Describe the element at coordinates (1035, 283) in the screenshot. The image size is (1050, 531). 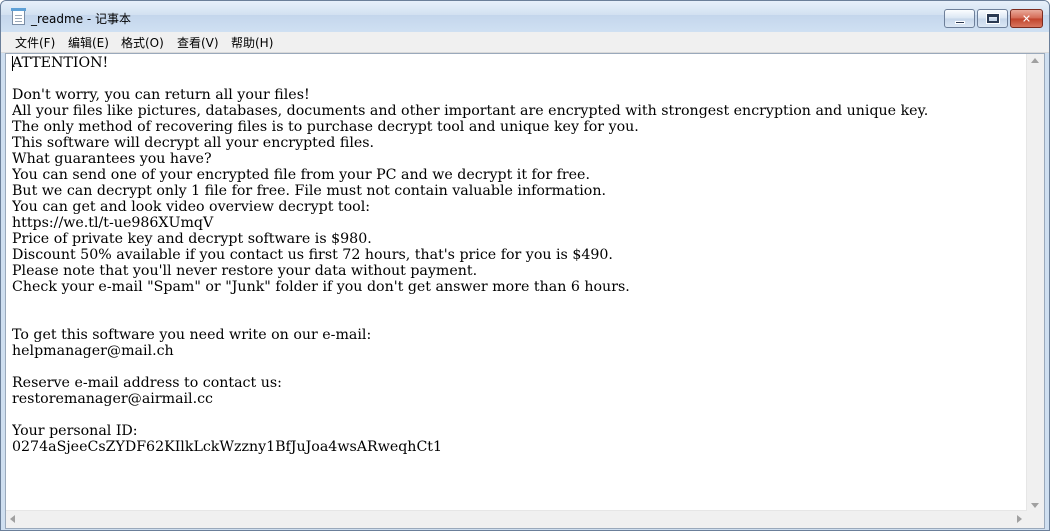
I see `vertical-scrollbar` at that location.